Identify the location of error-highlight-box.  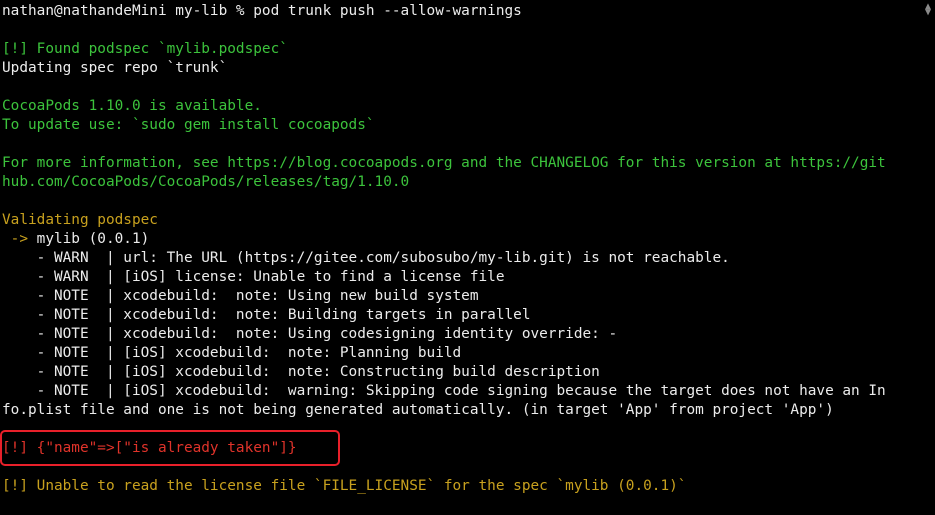
(170, 448).